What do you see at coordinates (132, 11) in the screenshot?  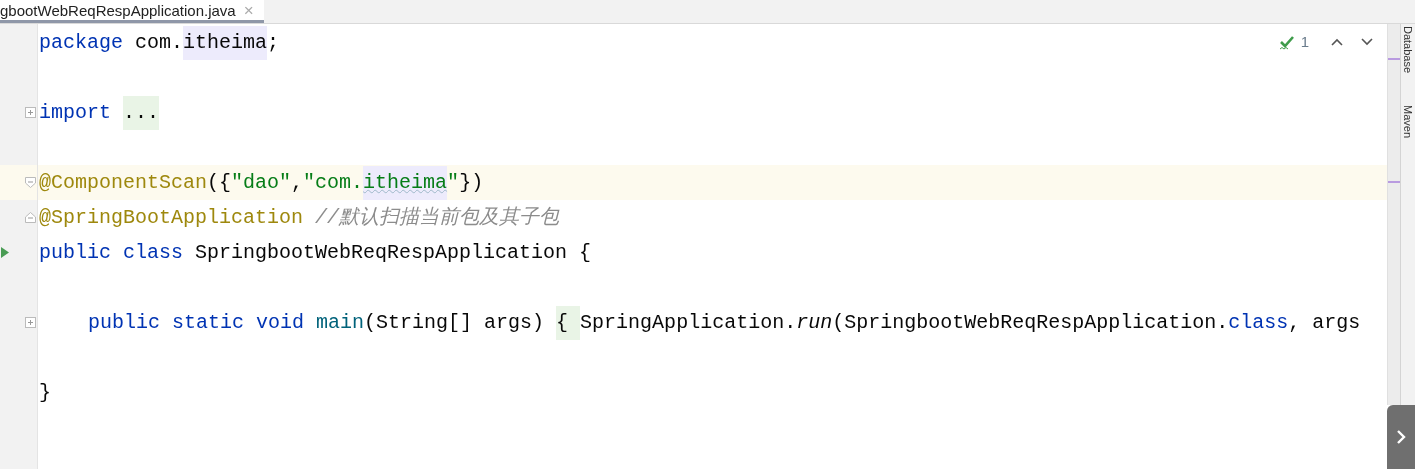 I see `file-tab: gbootWebReqRespApplication.java ×` at bounding box center [132, 11].